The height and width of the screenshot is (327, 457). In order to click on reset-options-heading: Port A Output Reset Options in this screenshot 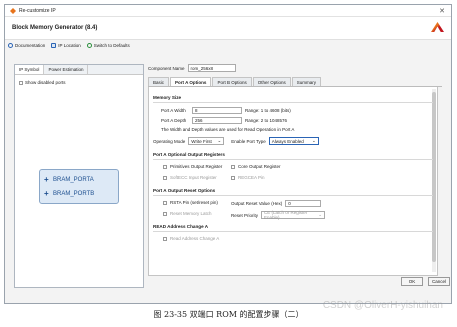, I will do `click(184, 190)`.